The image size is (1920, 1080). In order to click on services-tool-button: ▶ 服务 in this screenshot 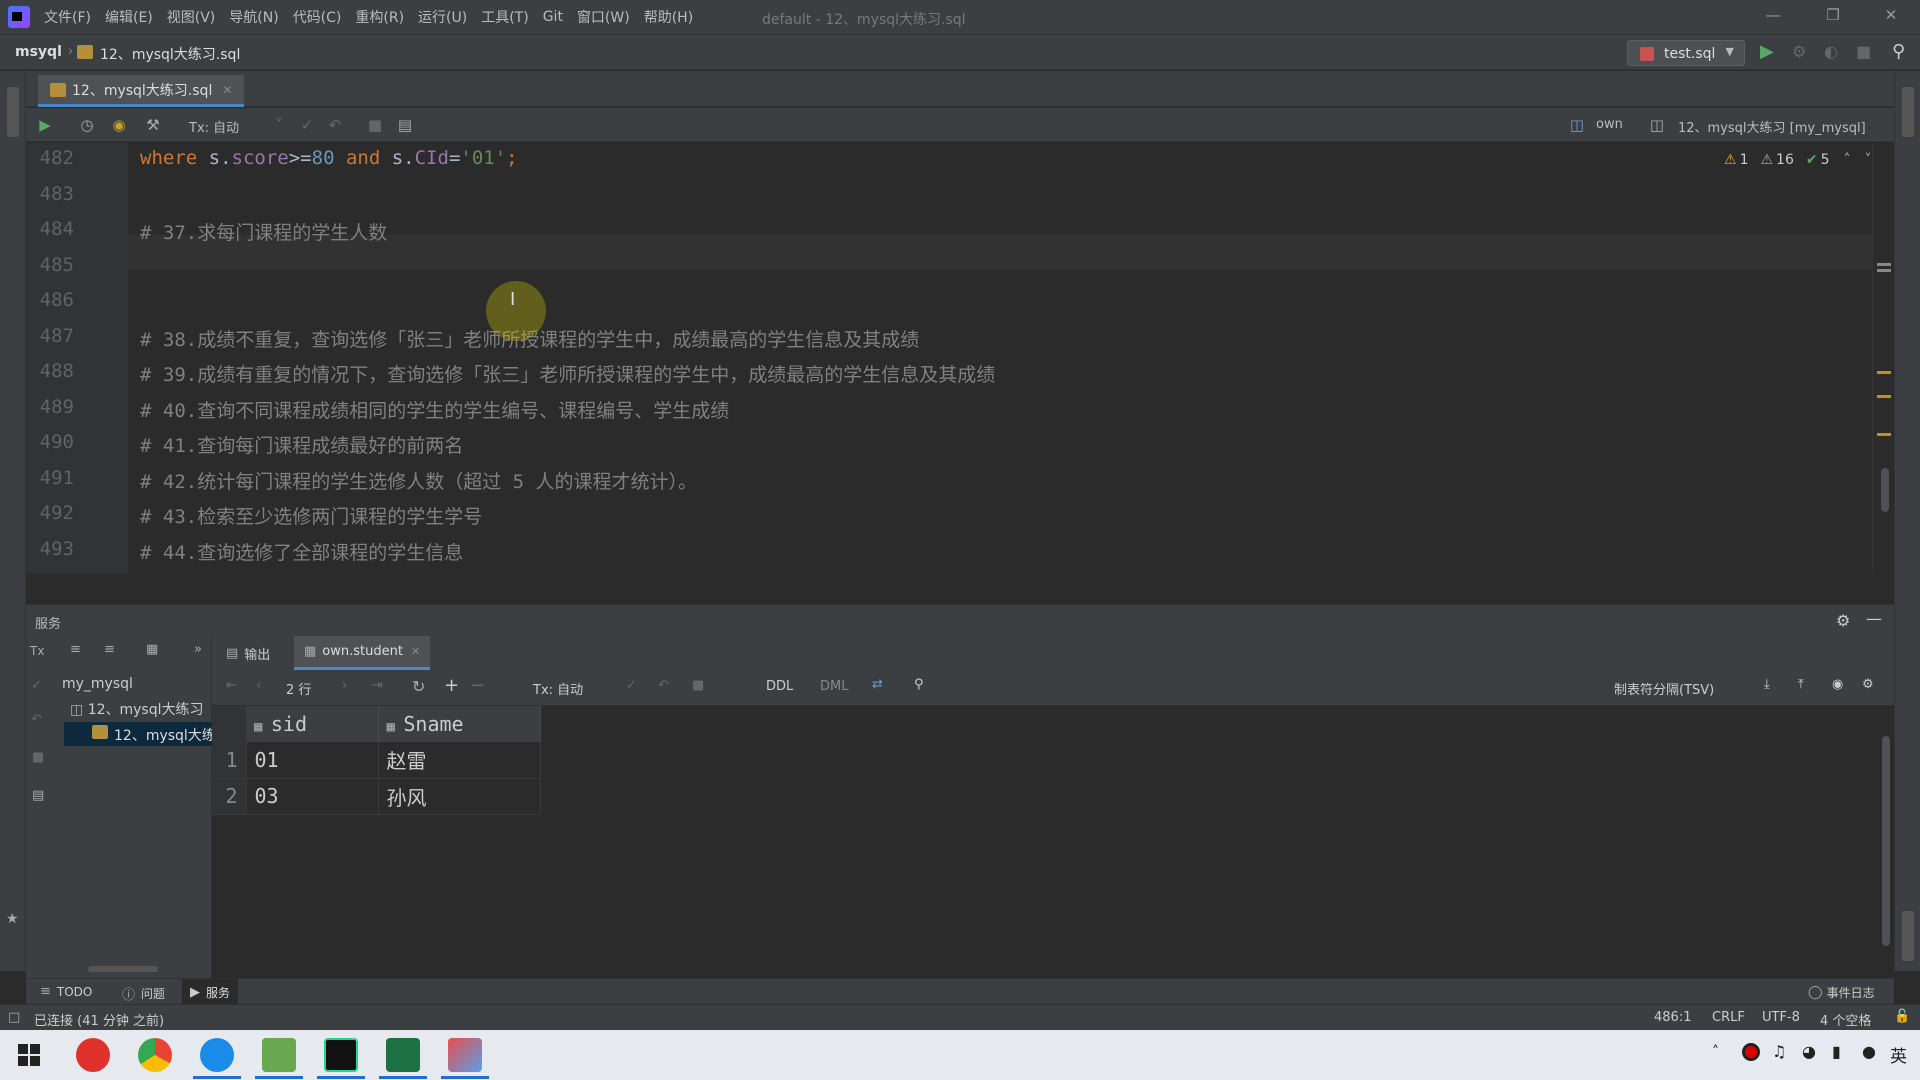, I will do `click(210, 992)`.